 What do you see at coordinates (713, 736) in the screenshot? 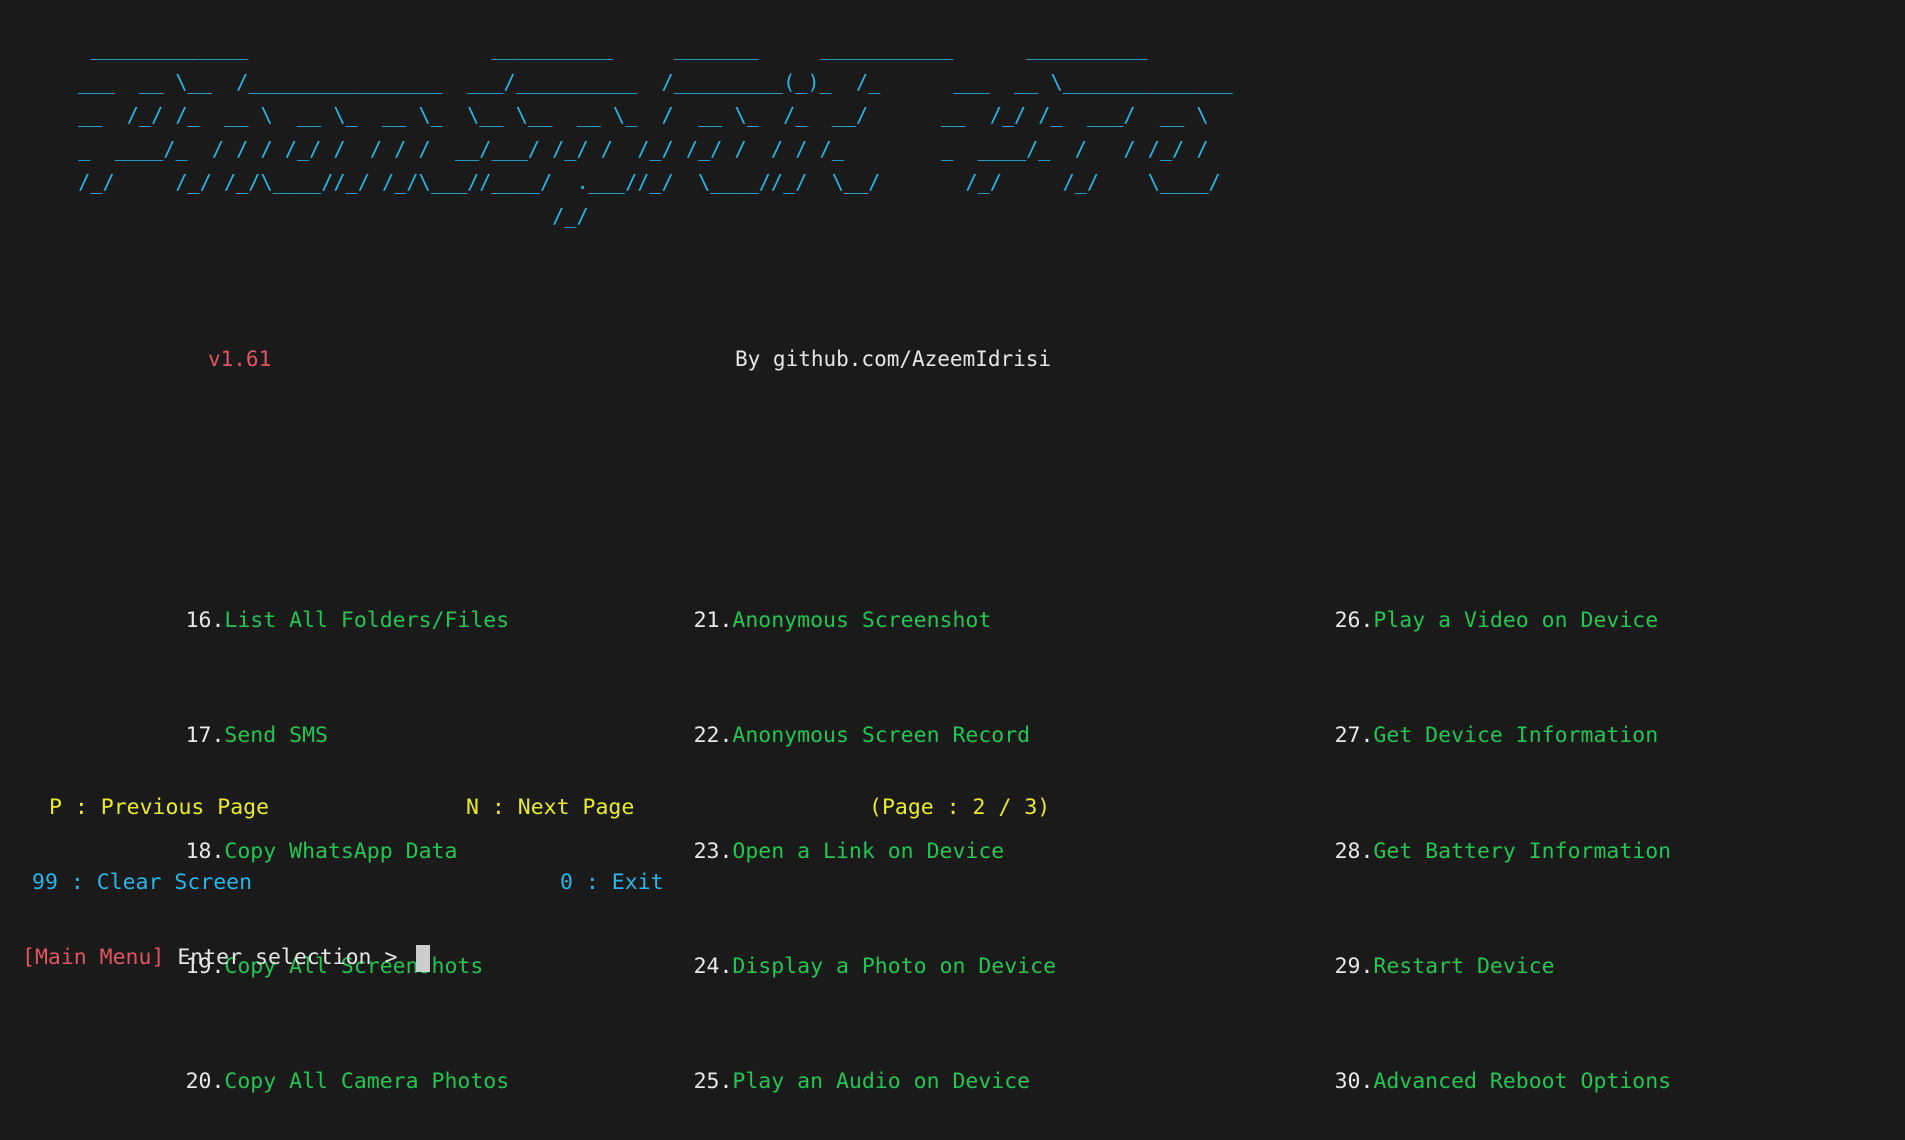
I see `menu-item-number: 22.` at bounding box center [713, 736].